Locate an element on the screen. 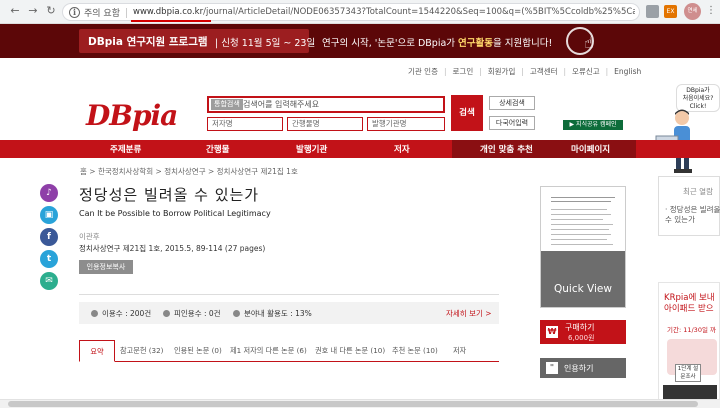  tab-recommended: 추천 논문 (10) is located at coordinates (415, 351).